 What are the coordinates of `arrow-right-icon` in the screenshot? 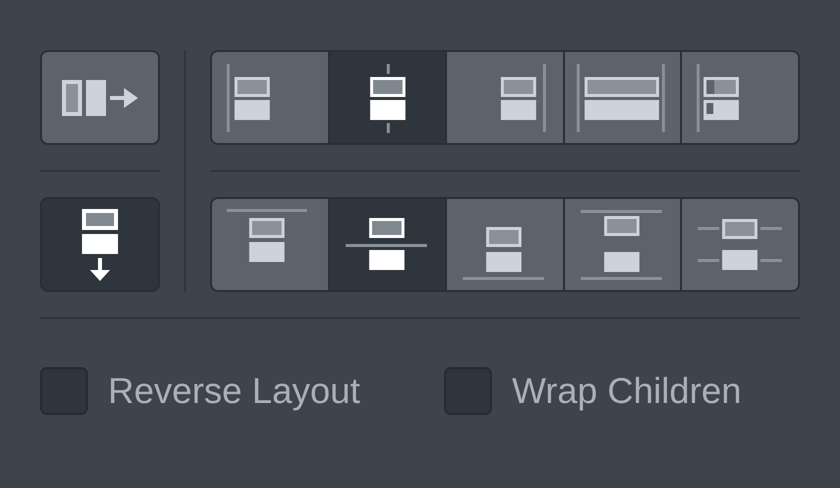 It's located at (100, 98).